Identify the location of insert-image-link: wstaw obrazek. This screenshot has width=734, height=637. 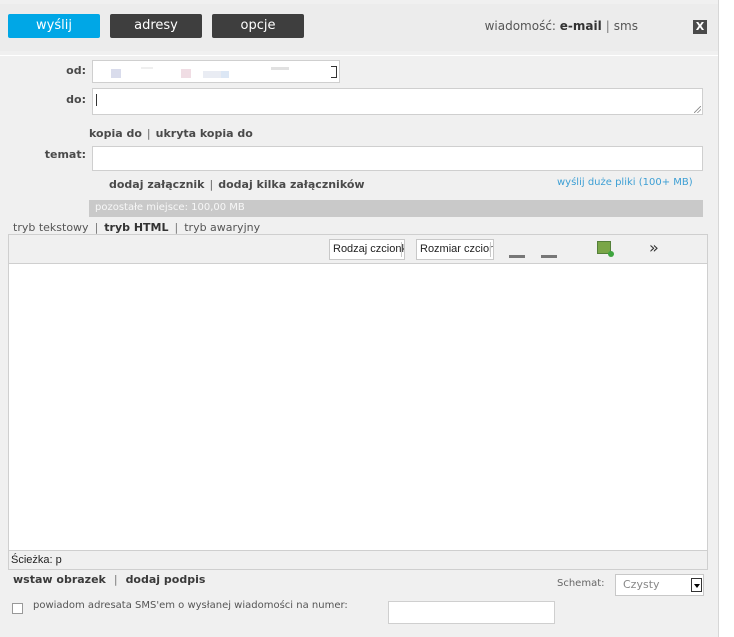
(59, 579).